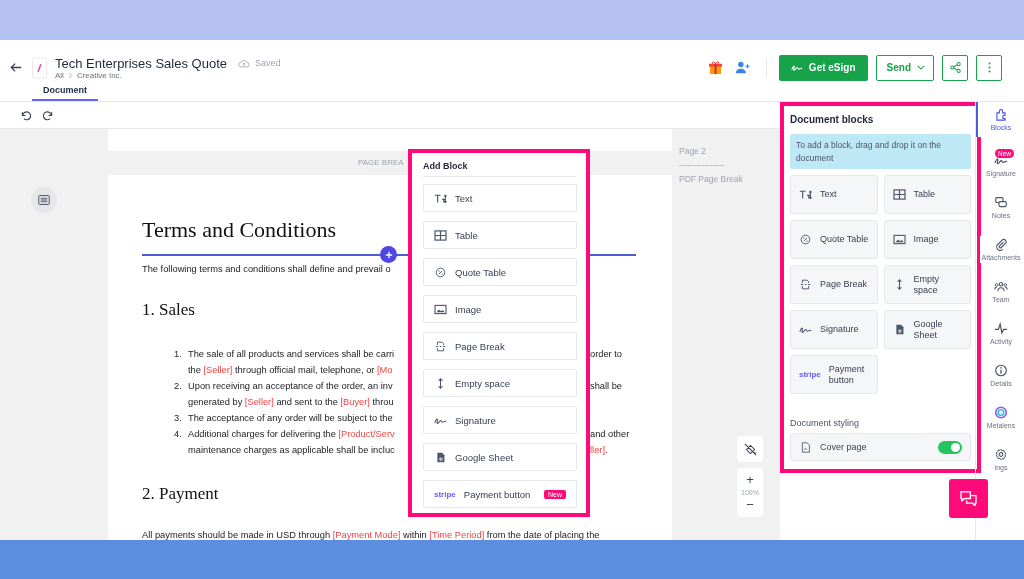 This screenshot has width=1024, height=579. Describe the element at coordinates (291, 450) in the screenshot. I see `list-text: maintenance charges as applicable shall be incluc` at that location.